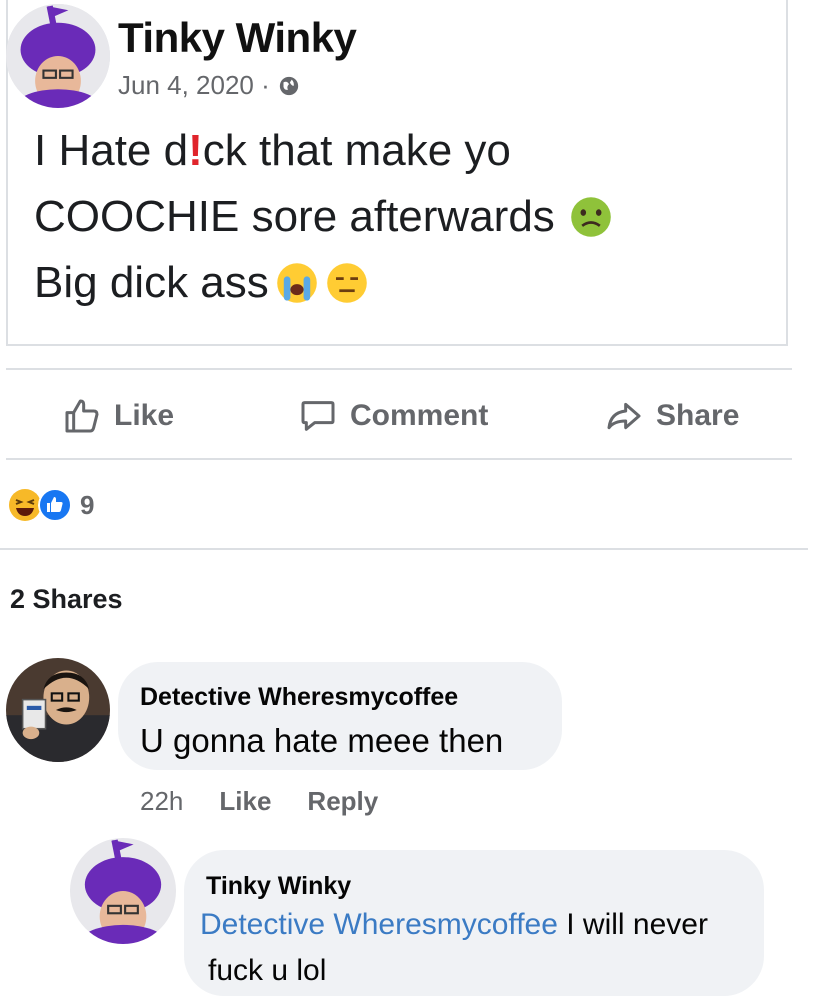 The image size is (825, 1000). I want to click on nauseated-face-icon, so click(591, 217).